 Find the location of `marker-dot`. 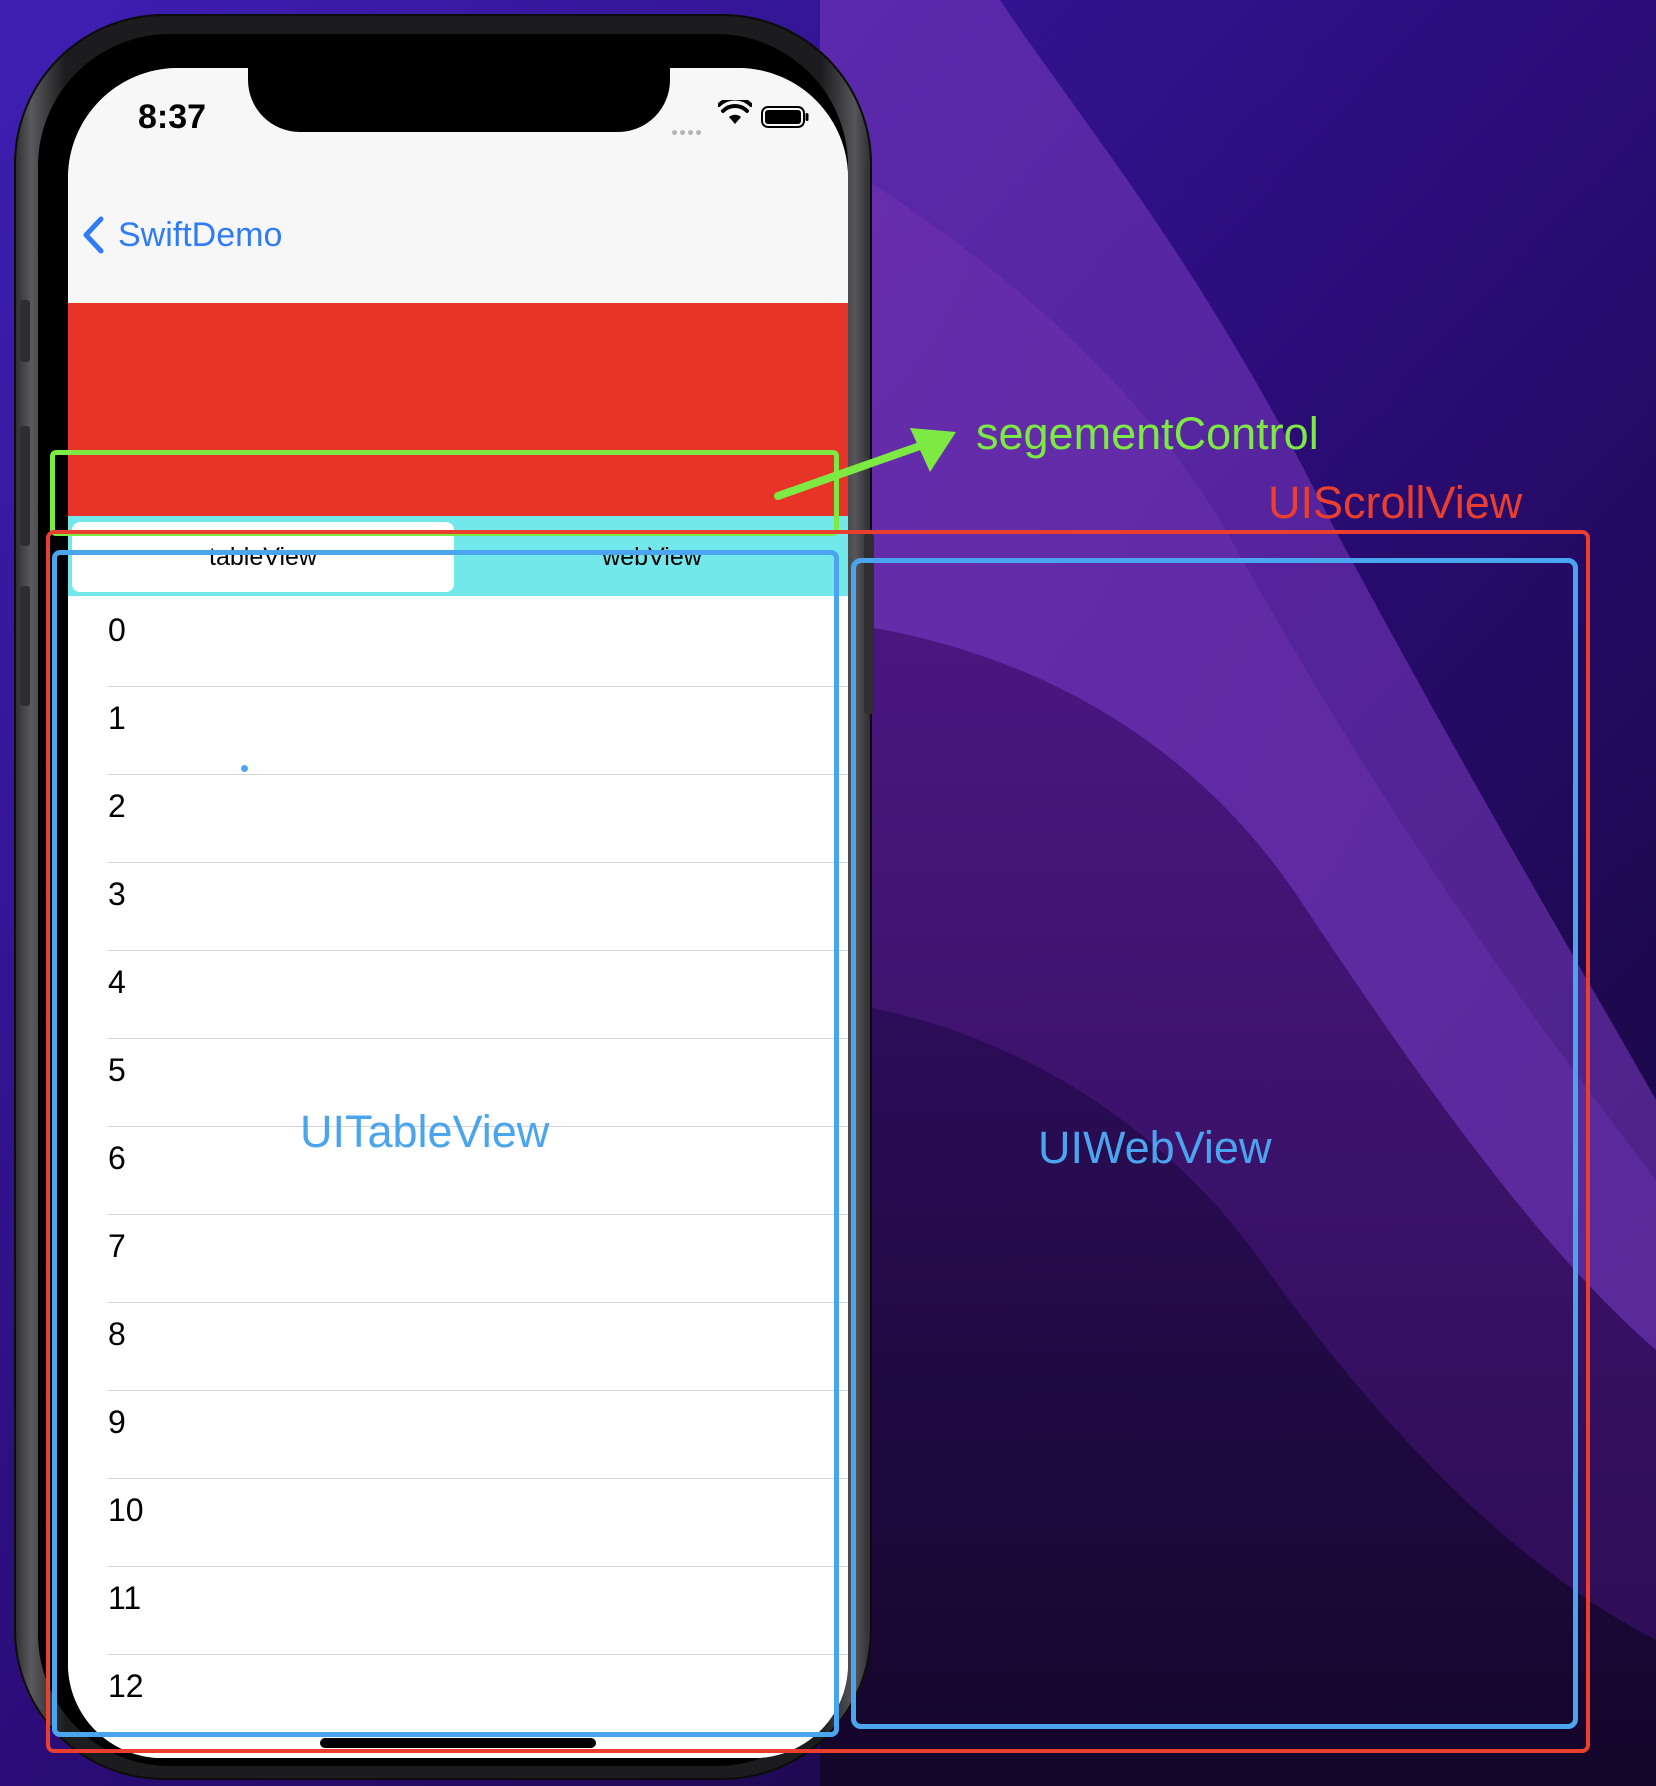

marker-dot is located at coordinates (244, 768).